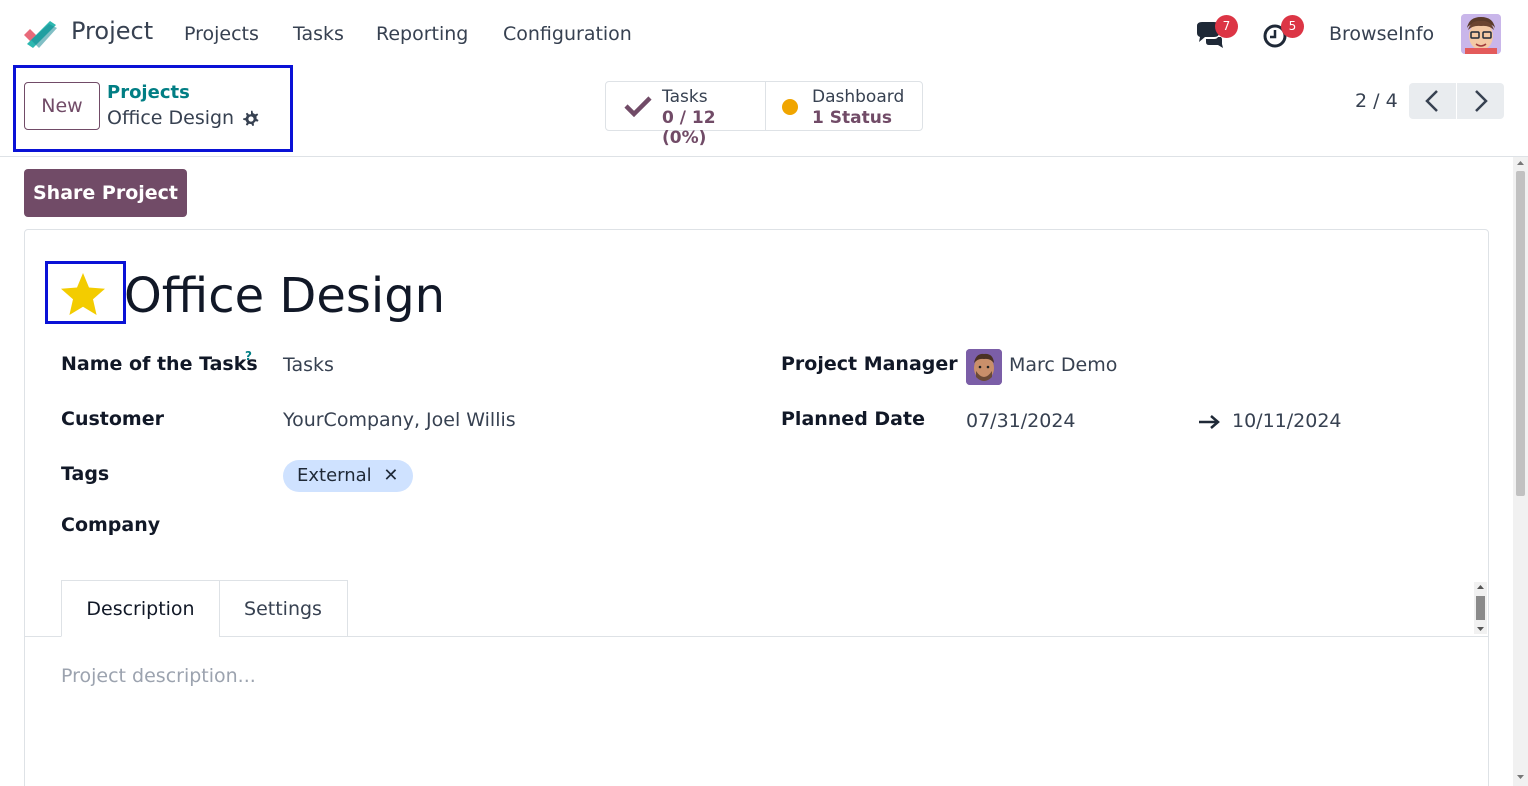  Describe the element at coordinates (790, 107) in the screenshot. I see `status-dot-icon` at that location.